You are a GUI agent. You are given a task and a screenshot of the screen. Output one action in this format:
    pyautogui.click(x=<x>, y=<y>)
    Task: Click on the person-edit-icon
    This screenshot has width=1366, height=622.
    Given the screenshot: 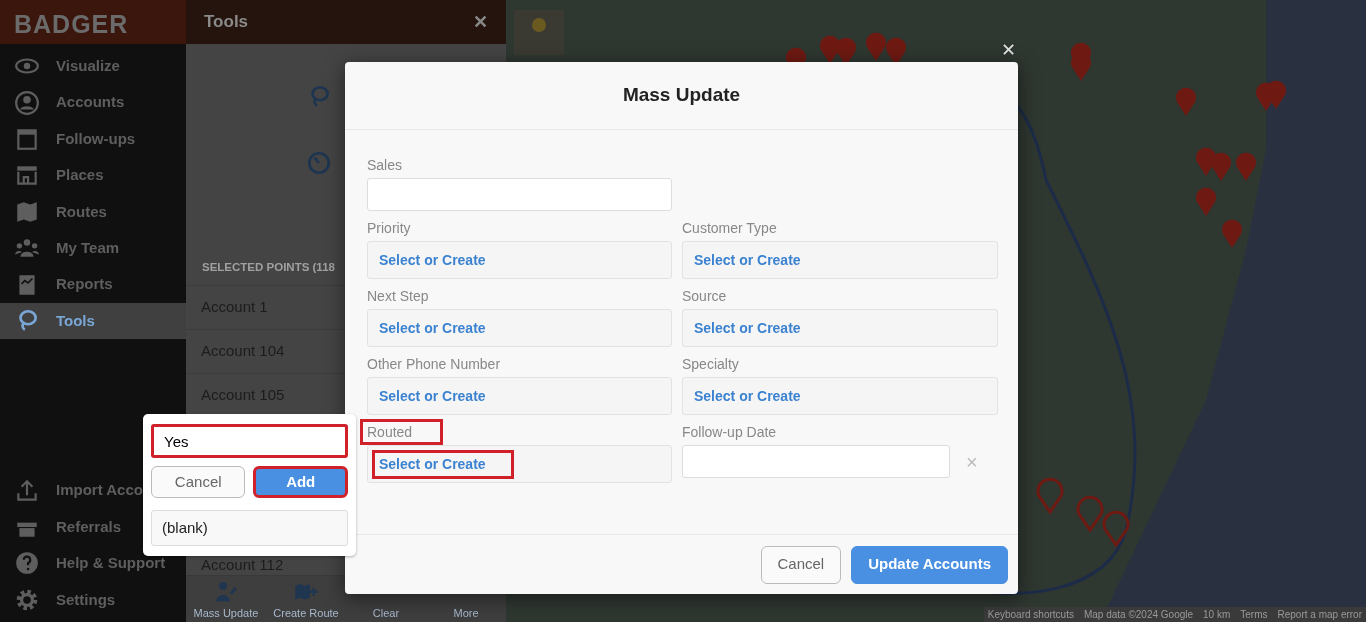 What is the action you would take?
    pyautogui.click(x=226, y=592)
    